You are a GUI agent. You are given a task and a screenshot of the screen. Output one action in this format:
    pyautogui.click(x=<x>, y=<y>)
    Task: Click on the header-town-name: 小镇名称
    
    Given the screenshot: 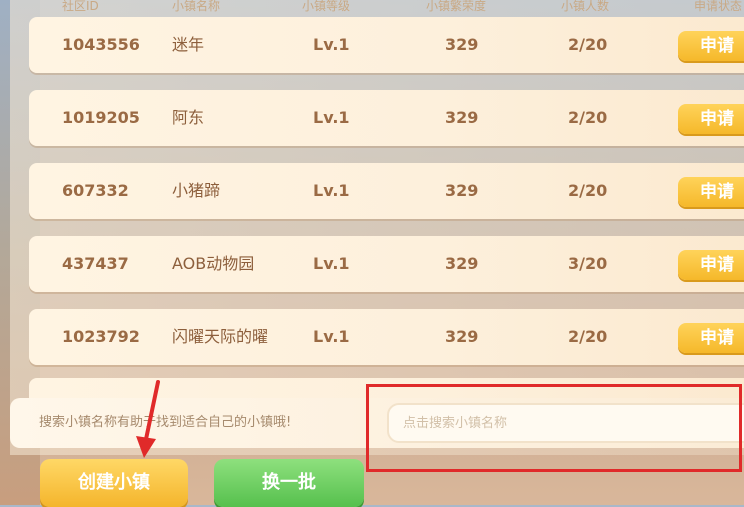 What is the action you would take?
    pyautogui.click(x=196, y=6)
    